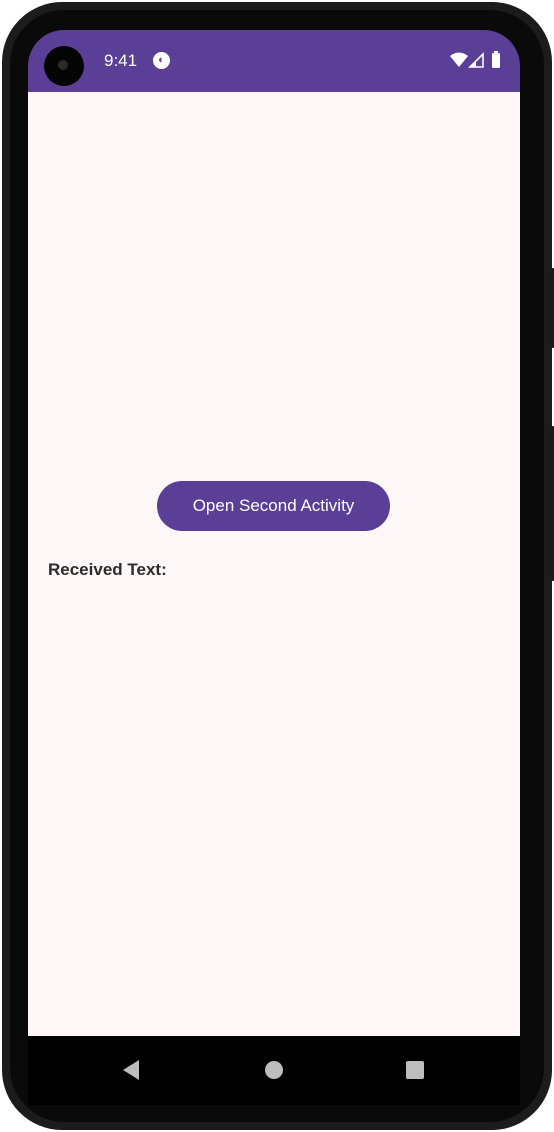 The image size is (554, 1132). Describe the element at coordinates (496, 60) in the screenshot. I see `battery-icon` at that location.